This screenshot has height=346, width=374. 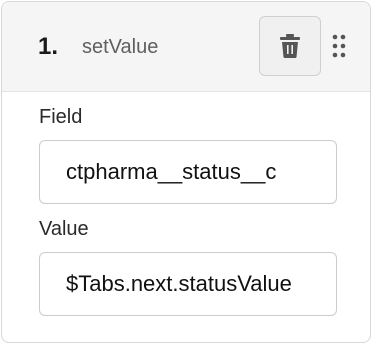 I want to click on field-input, so click(x=188, y=172).